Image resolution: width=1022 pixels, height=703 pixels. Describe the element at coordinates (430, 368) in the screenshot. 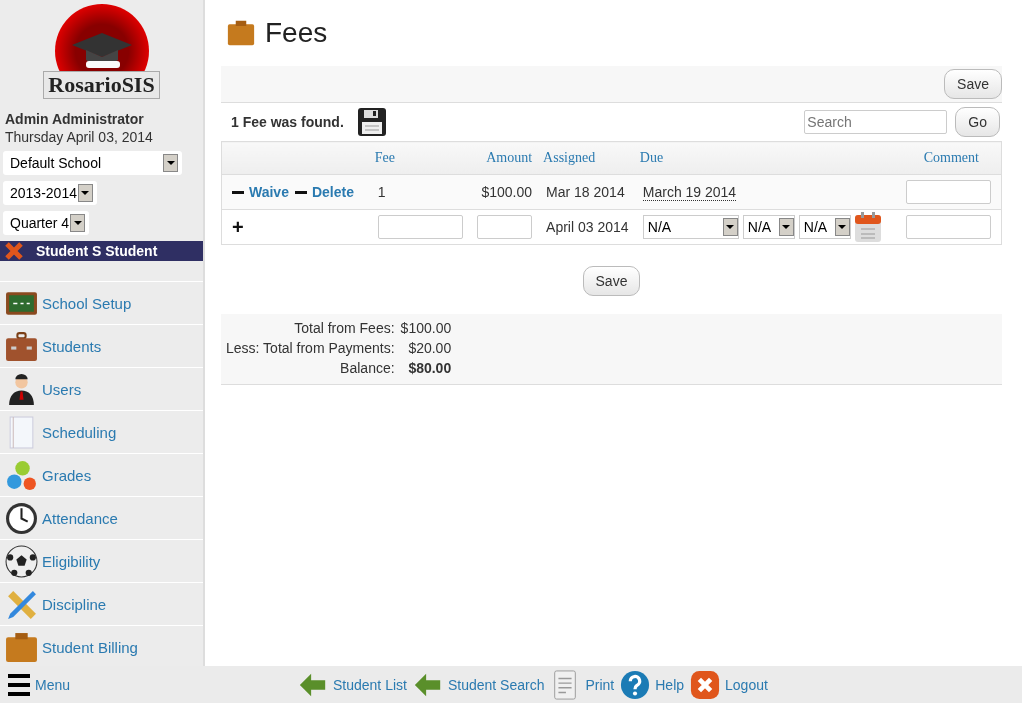

I see `total-value: $80.00` at that location.